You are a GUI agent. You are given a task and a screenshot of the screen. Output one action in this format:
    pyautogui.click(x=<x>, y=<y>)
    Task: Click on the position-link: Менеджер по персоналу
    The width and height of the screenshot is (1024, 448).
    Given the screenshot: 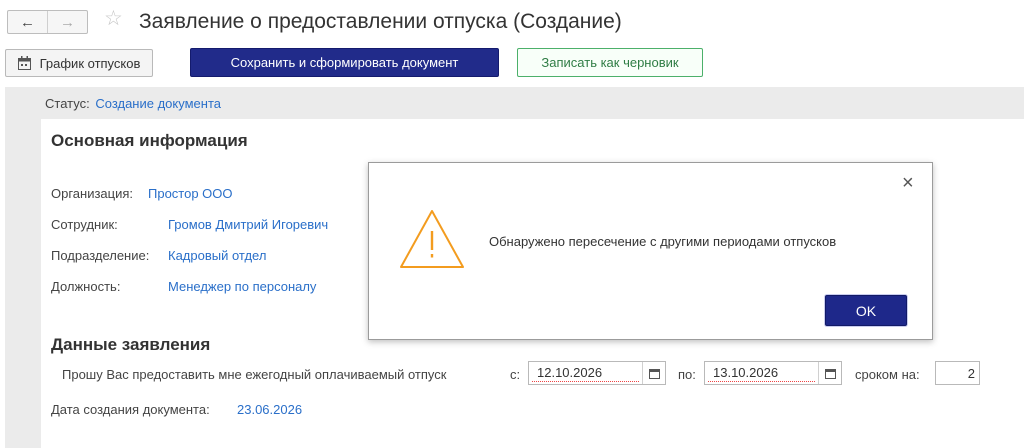 What is the action you would take?
    pyautogui.click(x=242, y=286)
    